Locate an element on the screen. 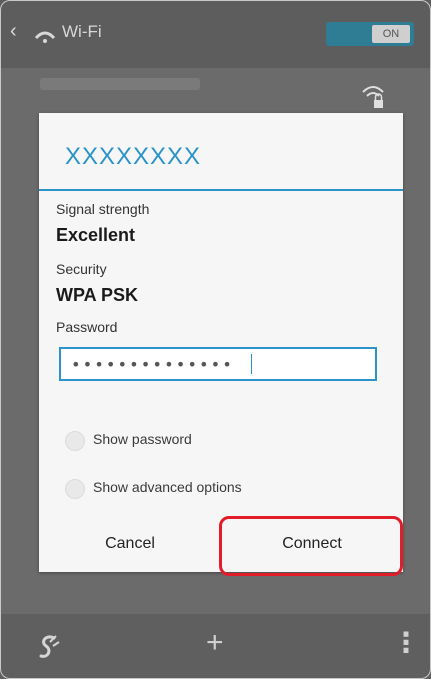  wifi-lock-icon is located at coordinates (373, 97).